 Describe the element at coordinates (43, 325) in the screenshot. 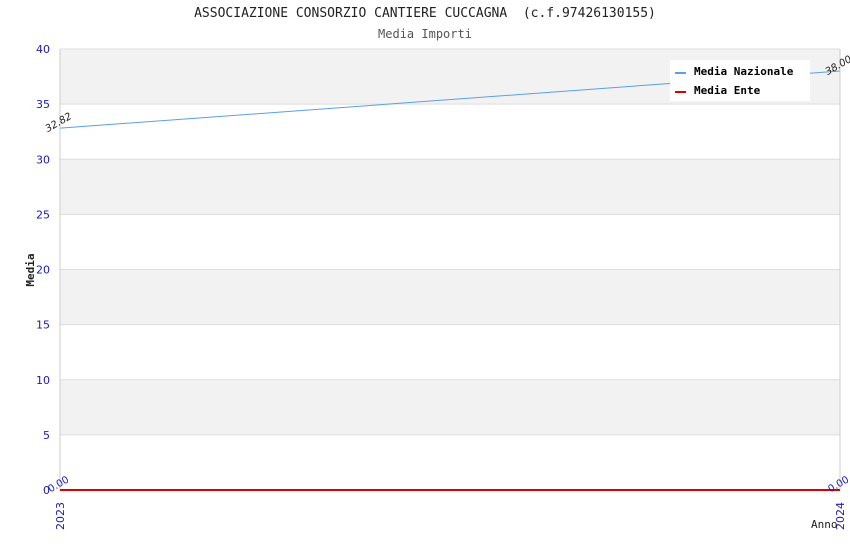

I see `y-tick-label: 15` at that location.